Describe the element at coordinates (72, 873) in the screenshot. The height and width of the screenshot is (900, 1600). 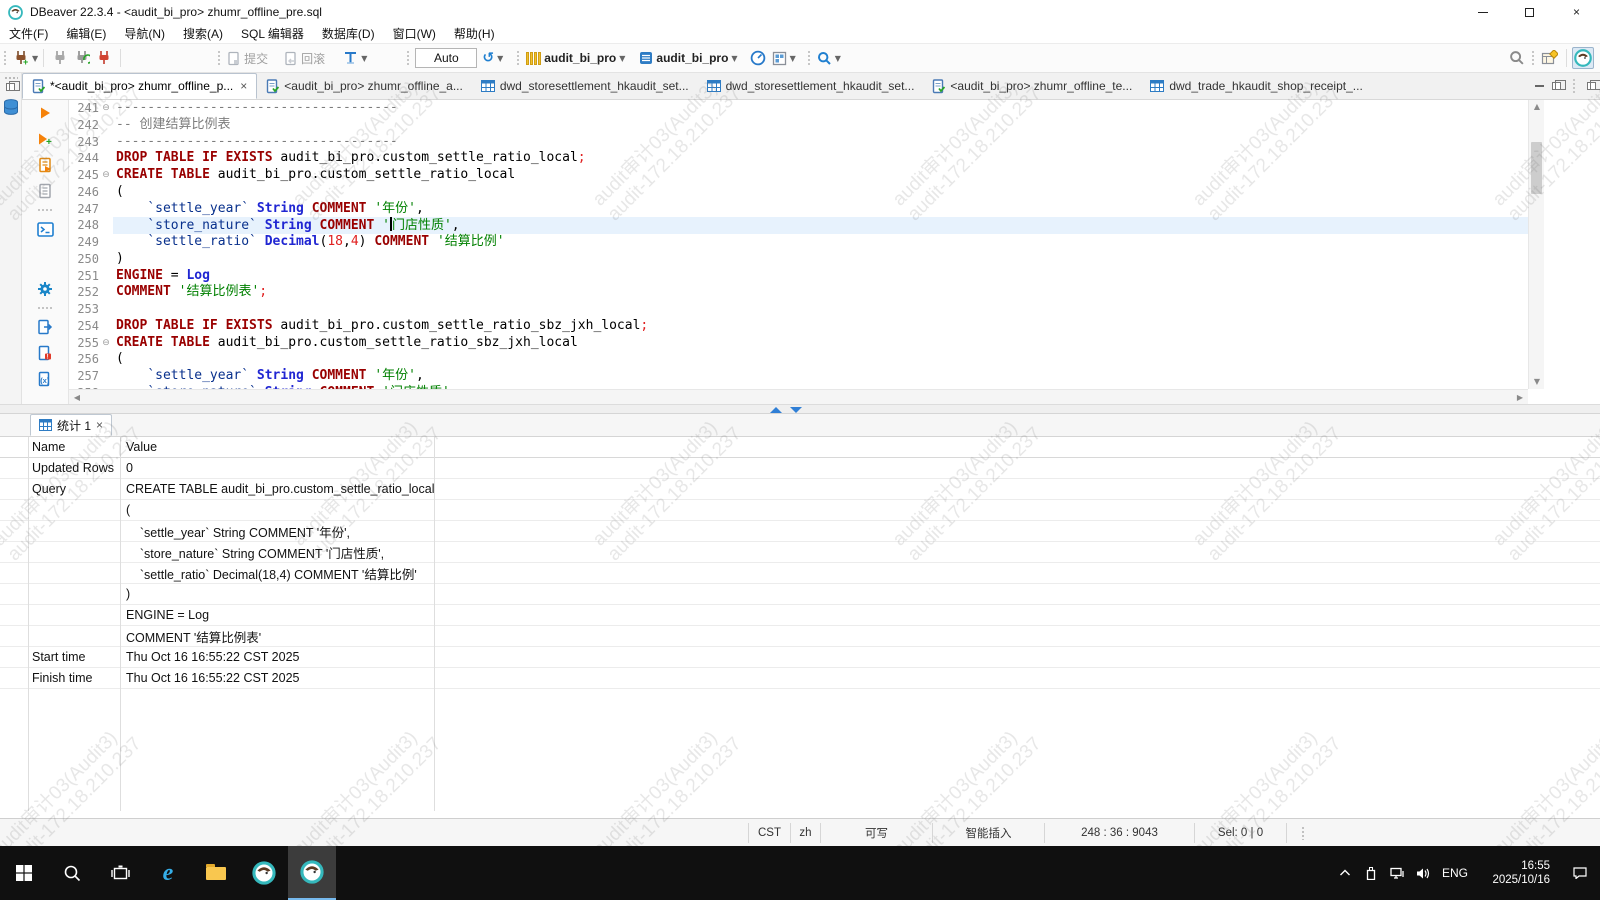
I see `taskbar-search-button` at that location.